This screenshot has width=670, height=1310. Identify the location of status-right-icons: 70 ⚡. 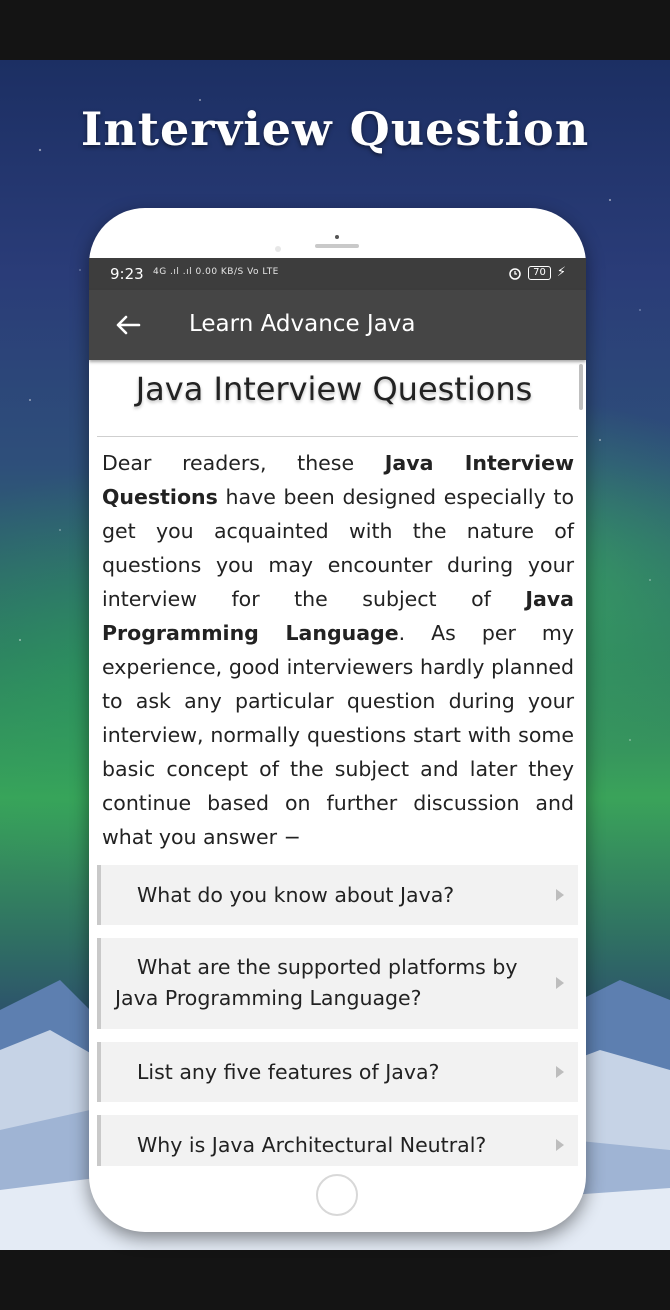
(537, 272).